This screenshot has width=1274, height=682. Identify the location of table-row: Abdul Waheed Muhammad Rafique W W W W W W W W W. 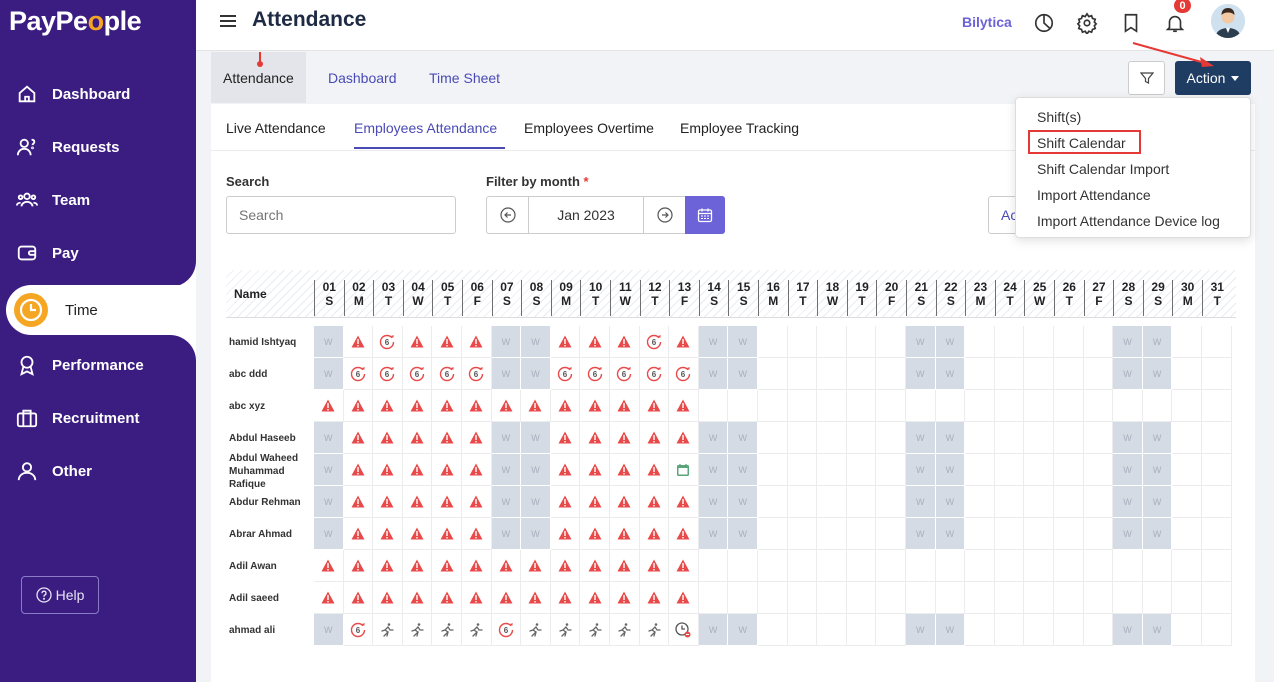
(731, 471).